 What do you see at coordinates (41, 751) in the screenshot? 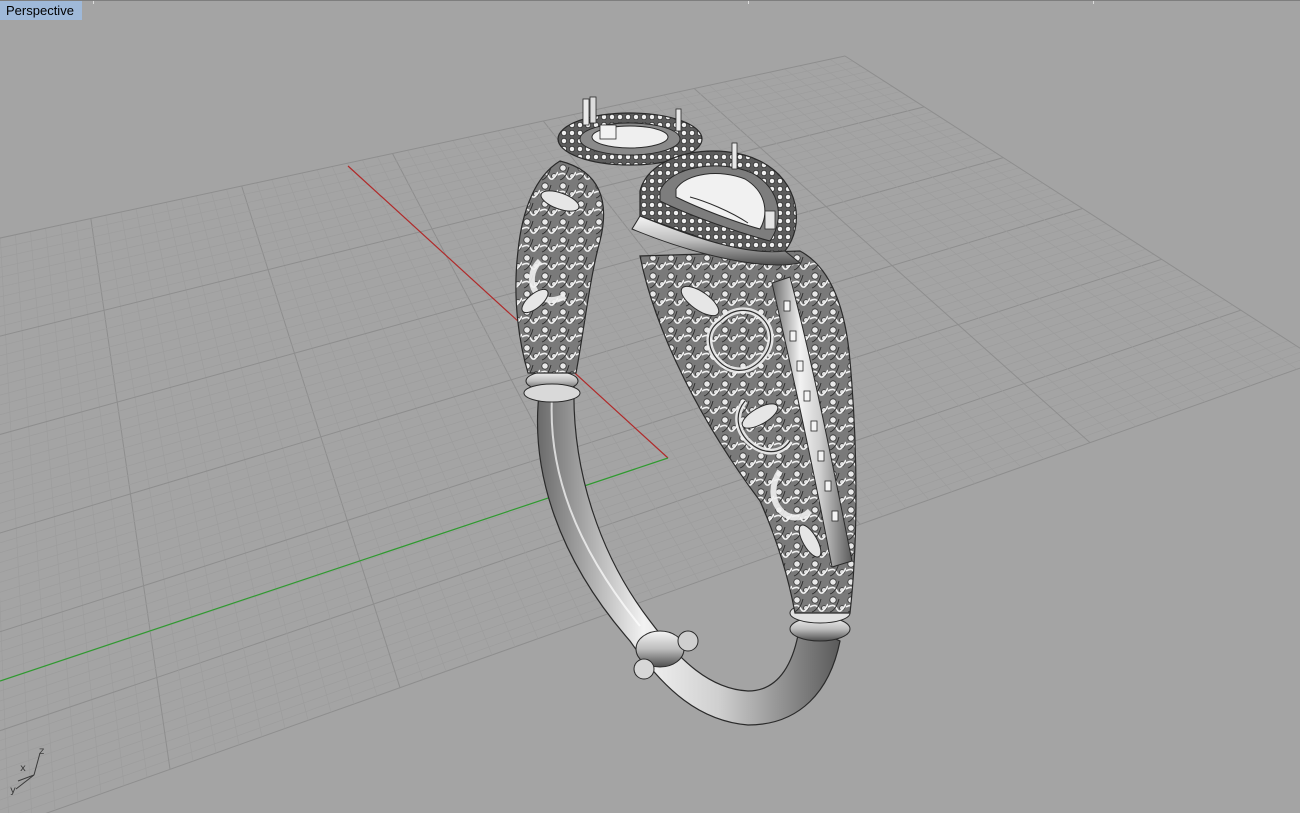
I see `gizmo-z-label: z` at bounding box center [41, 751].